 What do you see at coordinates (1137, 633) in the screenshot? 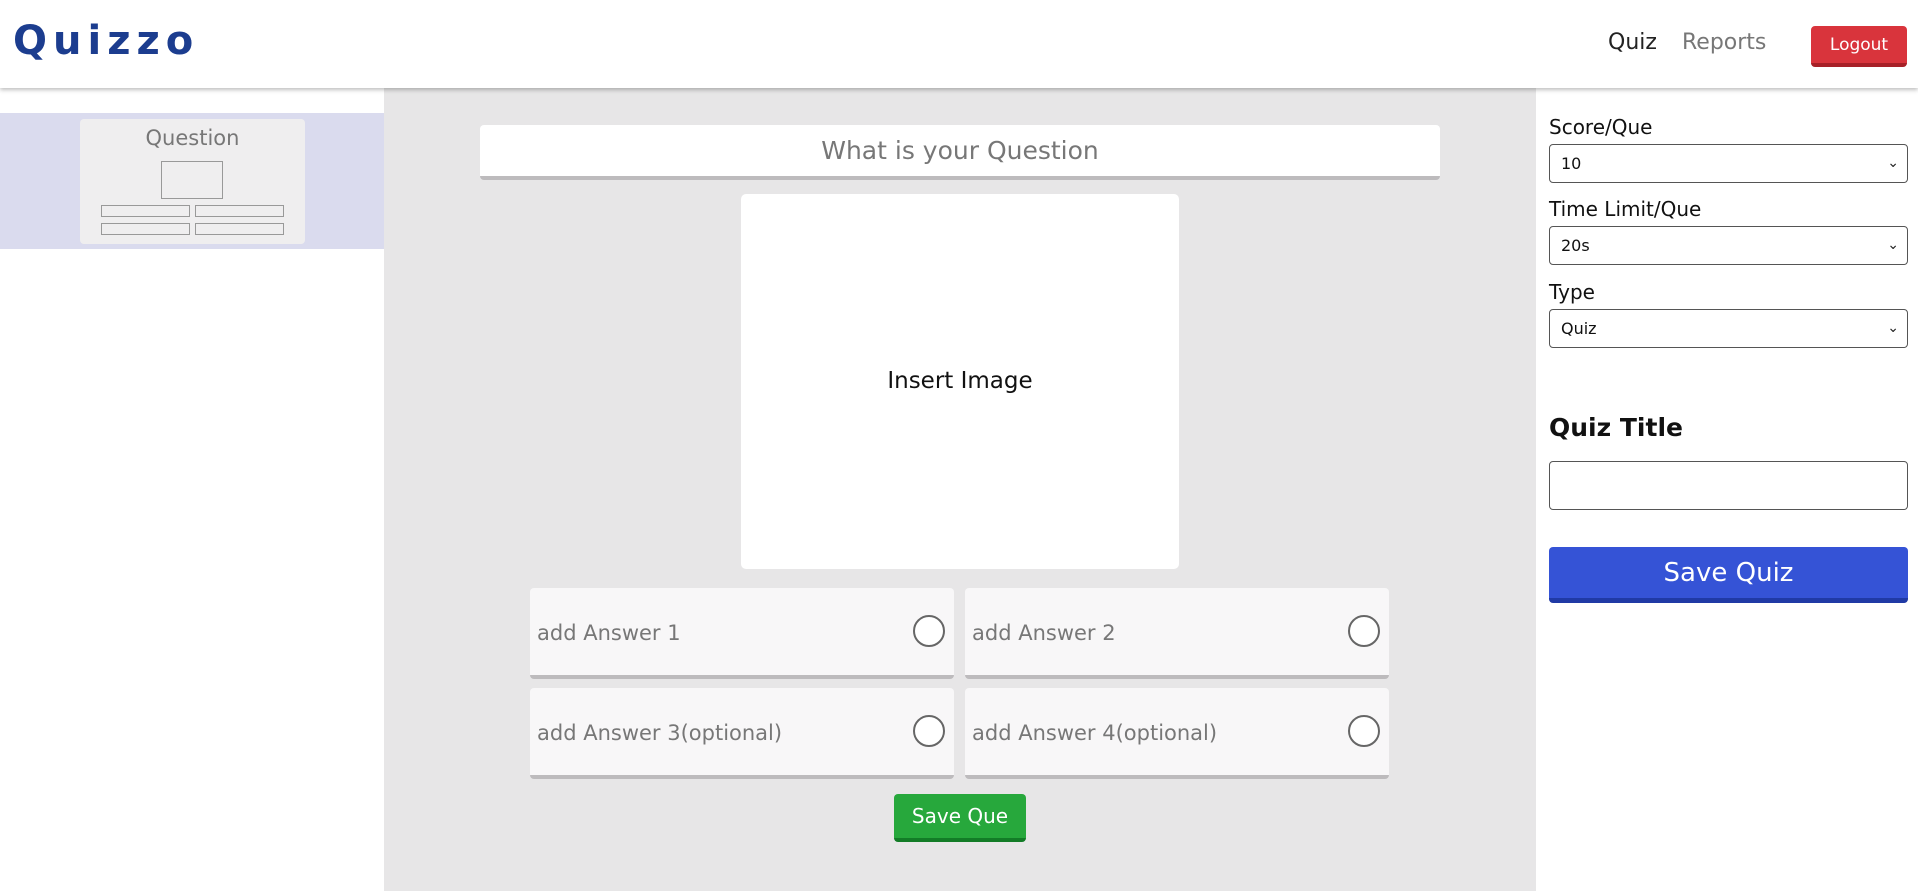
I see `answer-2-input` at bounding box center [1137, 633].